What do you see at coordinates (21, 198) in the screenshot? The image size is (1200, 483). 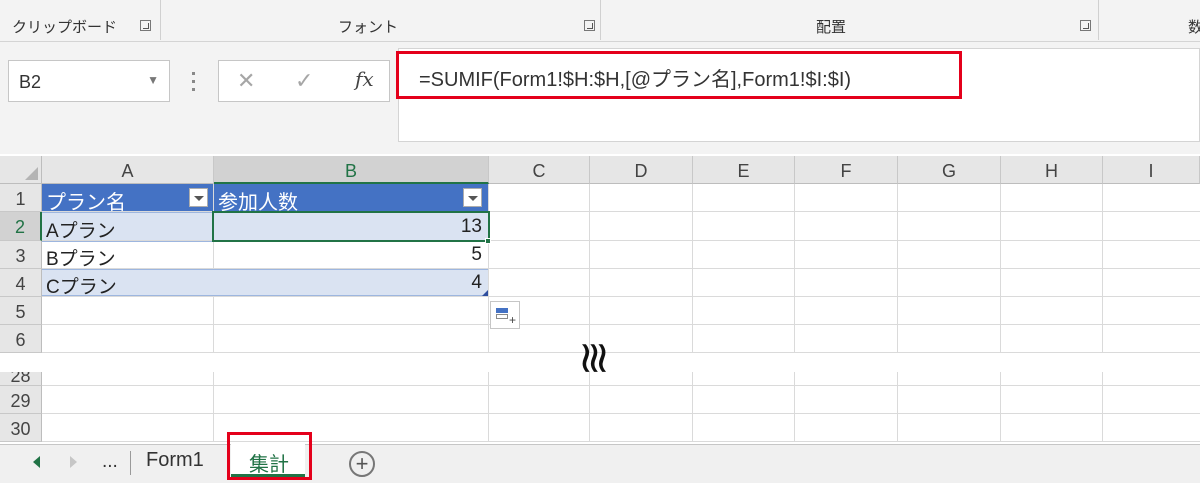 I see `row-header-1: 1` at bounding box center [21, 198].